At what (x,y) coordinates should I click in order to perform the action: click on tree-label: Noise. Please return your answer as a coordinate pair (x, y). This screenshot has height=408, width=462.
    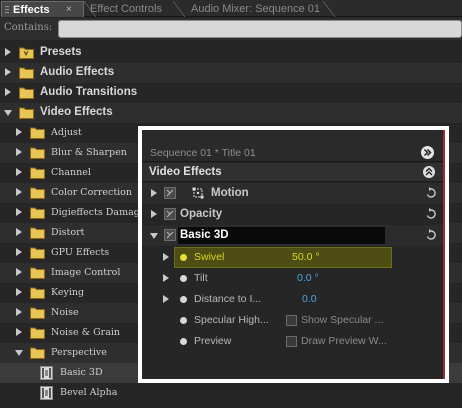
    Looking at the image, I should click on (65, 312).